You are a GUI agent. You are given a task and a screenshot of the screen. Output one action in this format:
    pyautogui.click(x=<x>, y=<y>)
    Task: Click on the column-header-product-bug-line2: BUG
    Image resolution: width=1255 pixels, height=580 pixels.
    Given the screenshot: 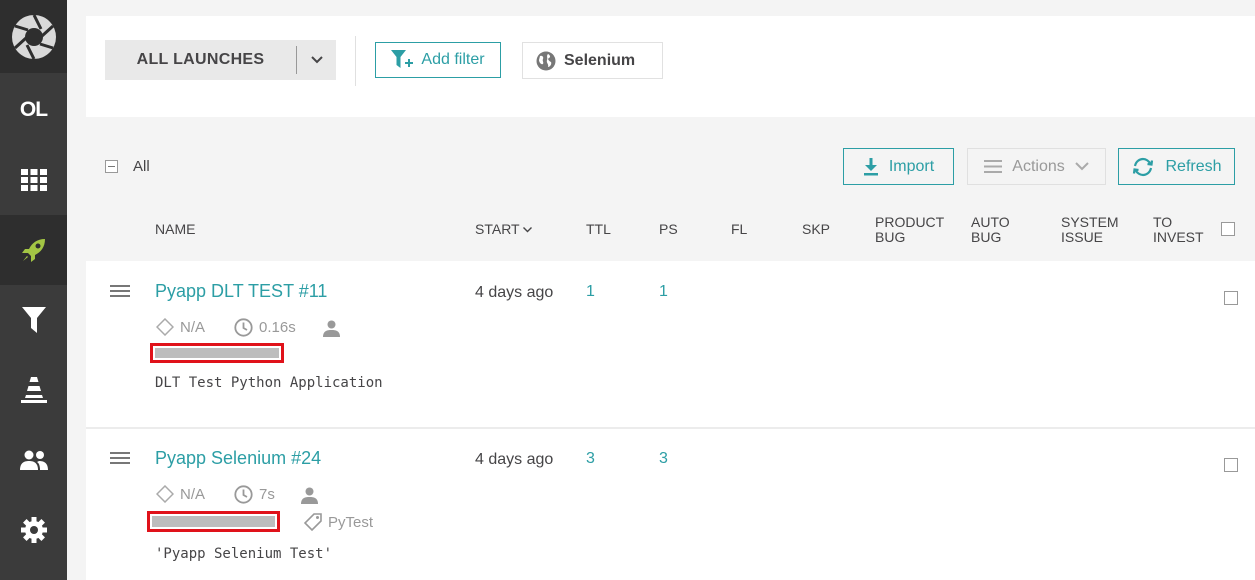 What is the action you would take?
    pyautogui.click(x=890, y=237)
    